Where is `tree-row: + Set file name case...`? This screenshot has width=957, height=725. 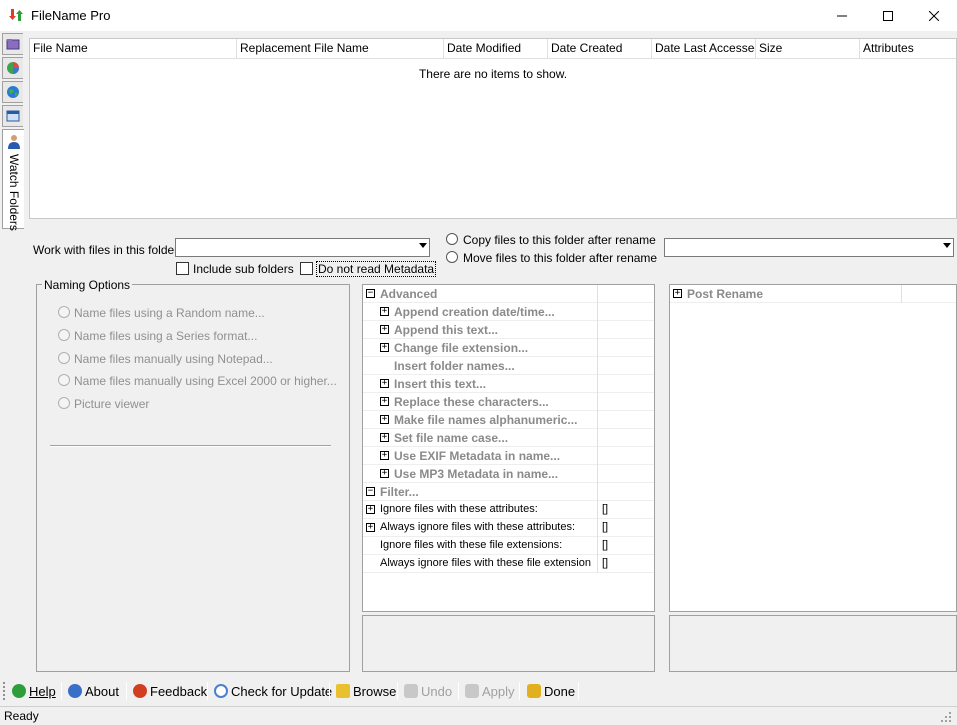
tree-row: + Set file name case... is located at coordinates (508, 438).